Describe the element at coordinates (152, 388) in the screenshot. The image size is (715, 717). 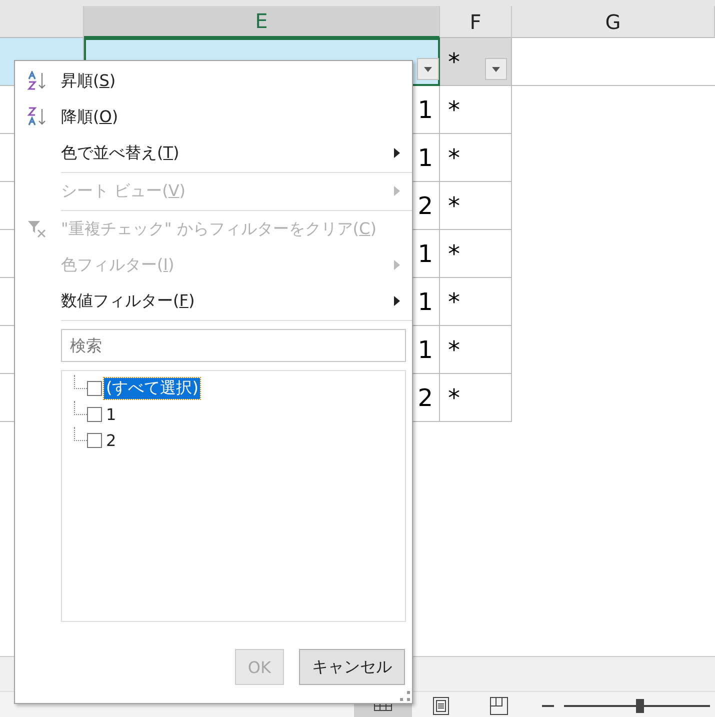
I see `value-item: (すべて選択)` at that location.